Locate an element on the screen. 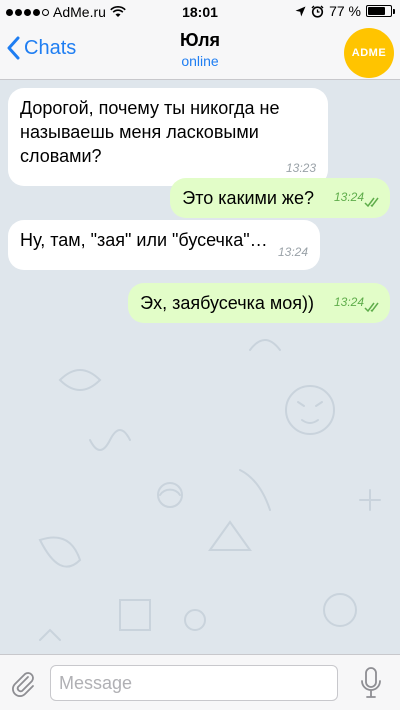  battery-percent: 77 % is located at coordinates (345, 11).